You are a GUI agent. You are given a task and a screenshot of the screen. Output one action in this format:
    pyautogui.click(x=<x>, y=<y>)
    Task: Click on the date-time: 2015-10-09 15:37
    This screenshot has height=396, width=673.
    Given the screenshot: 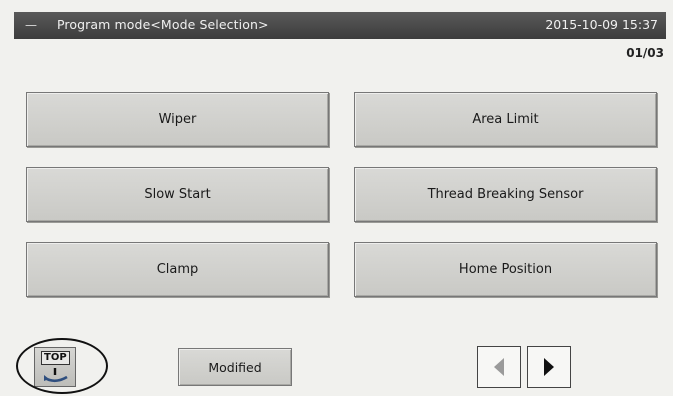 What is the action you would take?
    pyautogui.click(x=601, y=24)
    